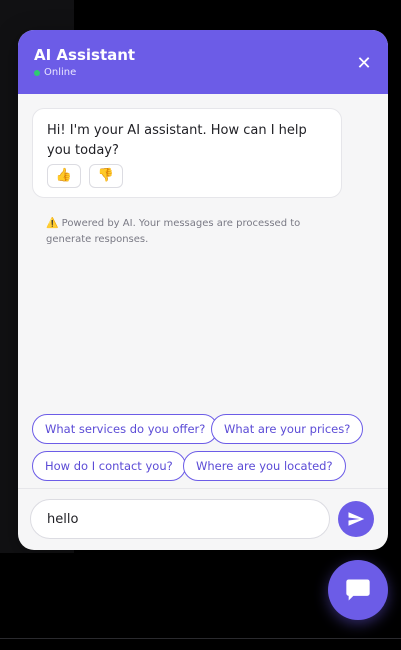 Image resolution: width=401 pixels, height=650 pixels. I want to click on chat-launcher-button, so click(358, 590).